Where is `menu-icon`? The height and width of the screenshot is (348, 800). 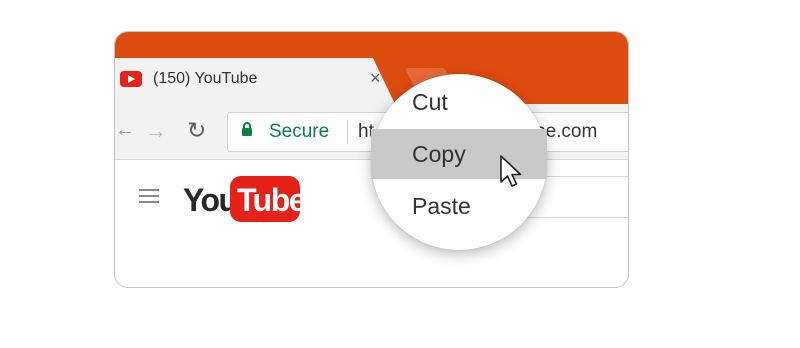 menu-icon is located at coordinates (149, 198).